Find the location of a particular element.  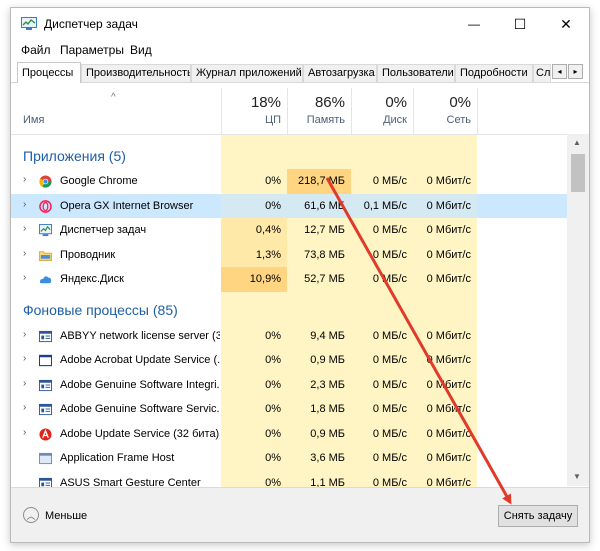

column-cpu: 18% ЦП is located at coordinates (254, 111).